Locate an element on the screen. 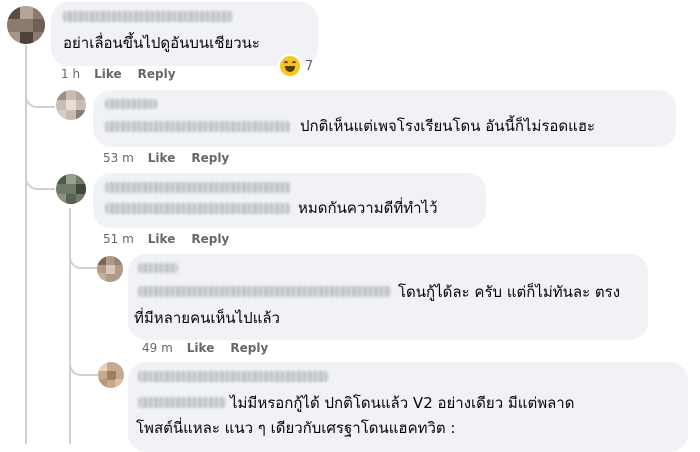  comment-actions: 51 m Like Reply is located at coordinates (174, 239).